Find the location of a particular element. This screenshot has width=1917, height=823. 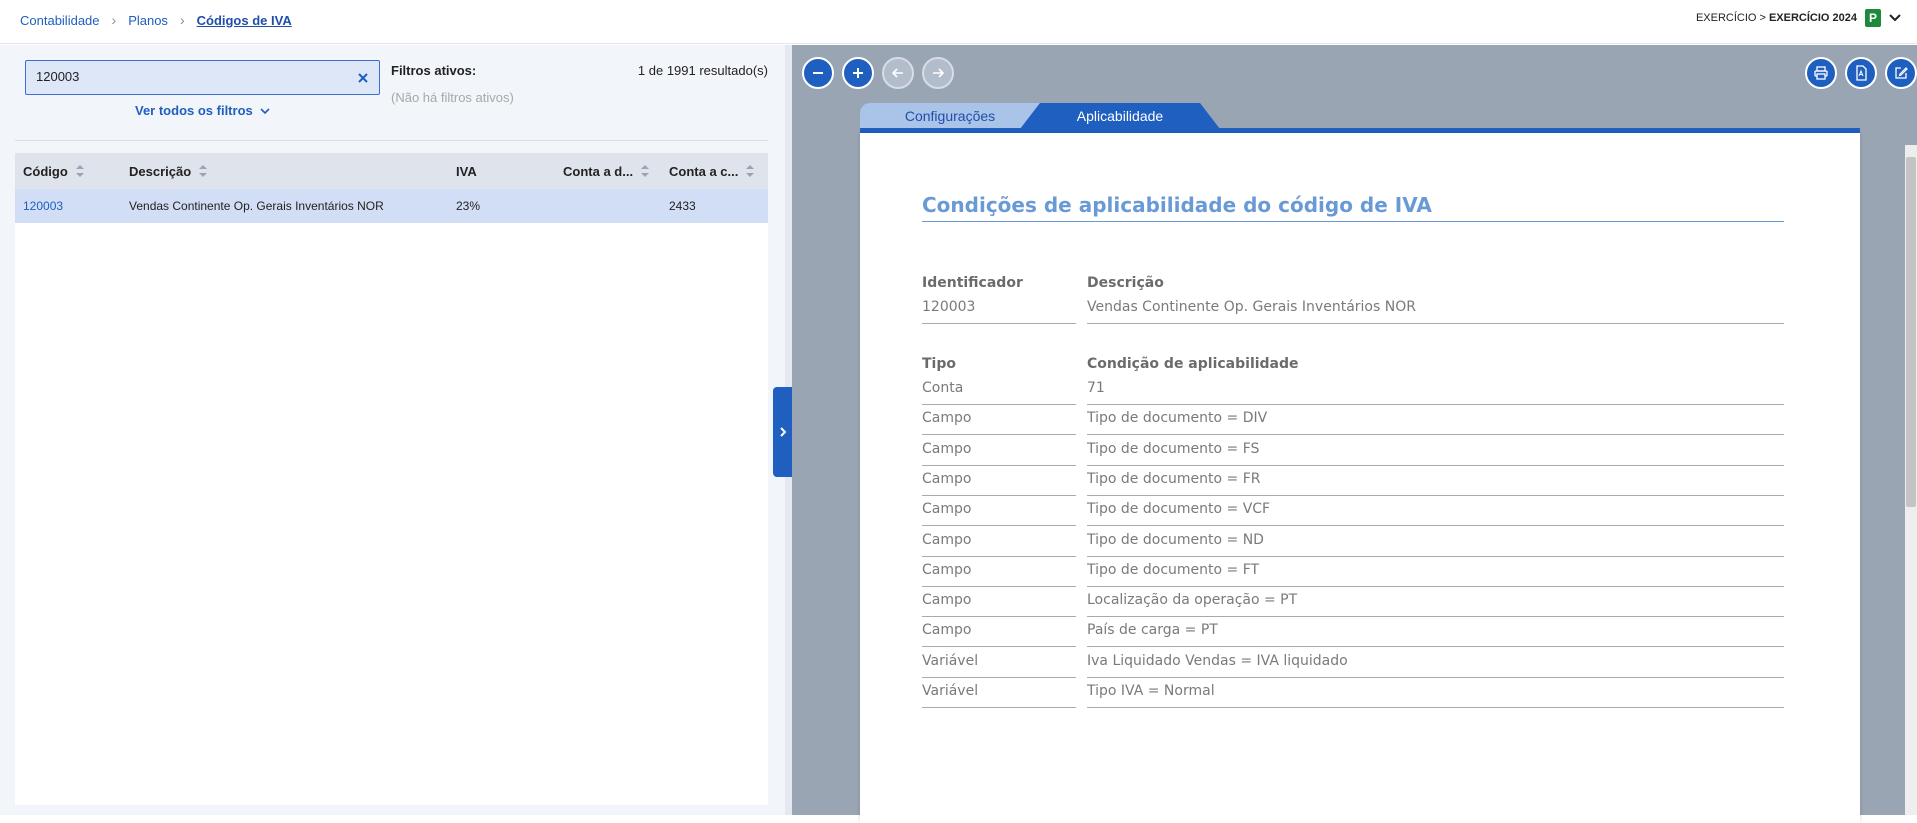

edit-button is located at coordinates (1901, 73).